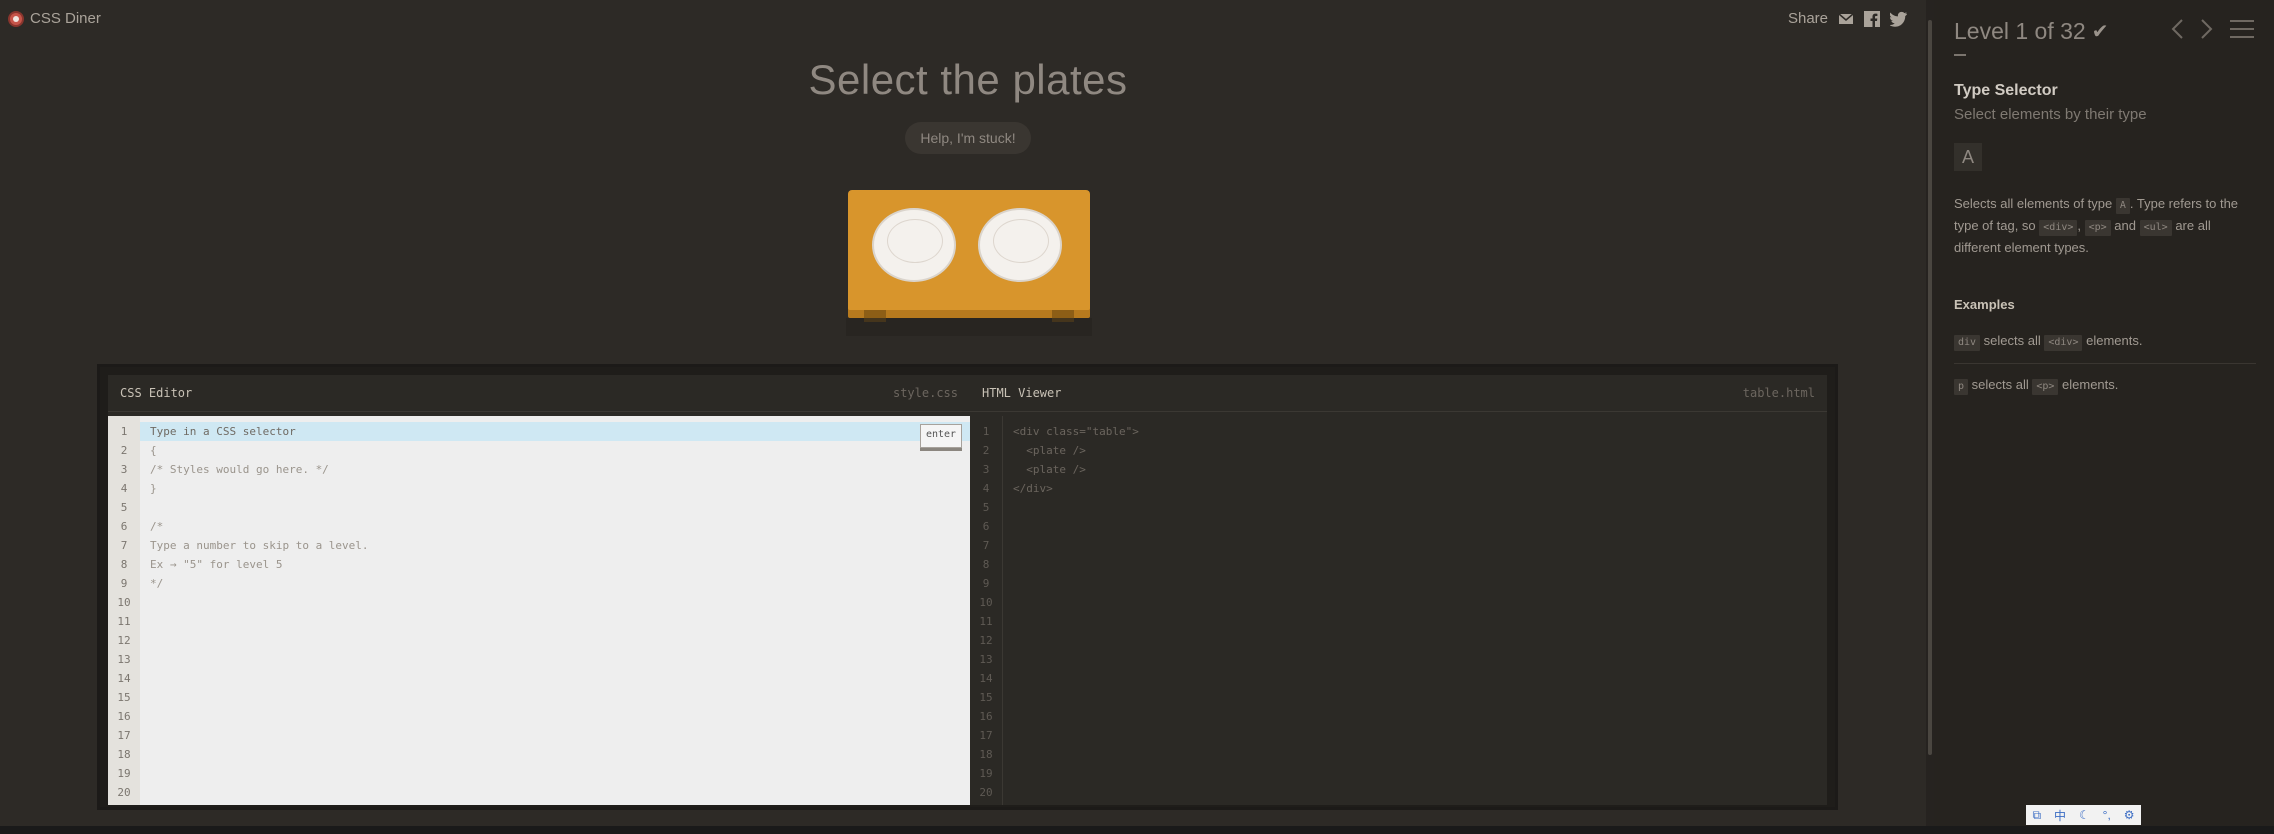  I want to click on css-editor-title: CSS Editor, so click(156, 393).